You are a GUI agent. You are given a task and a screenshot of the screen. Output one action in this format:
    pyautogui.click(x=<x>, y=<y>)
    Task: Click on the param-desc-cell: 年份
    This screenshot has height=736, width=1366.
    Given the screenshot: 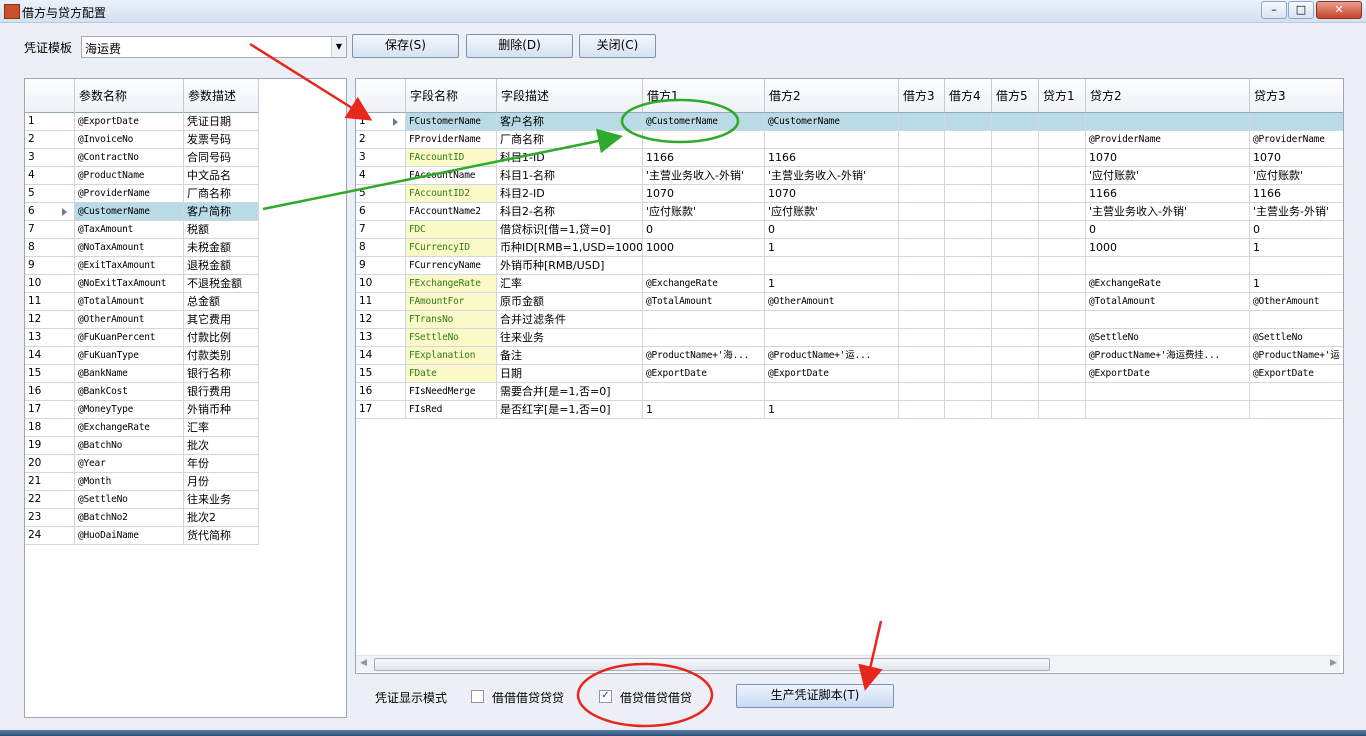 What is the action you would take?
    pyautogui.click(x=221, y=464)
    